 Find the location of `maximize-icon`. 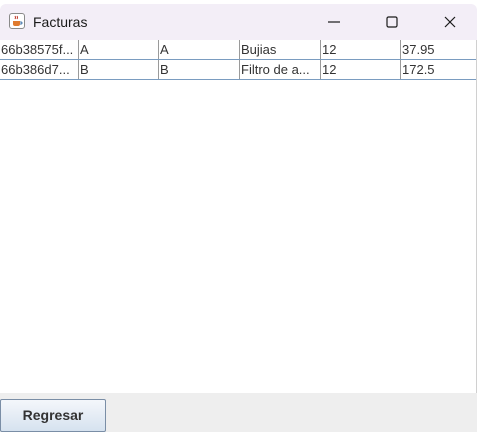

maximize-icon is located at coordinates (392, 22).